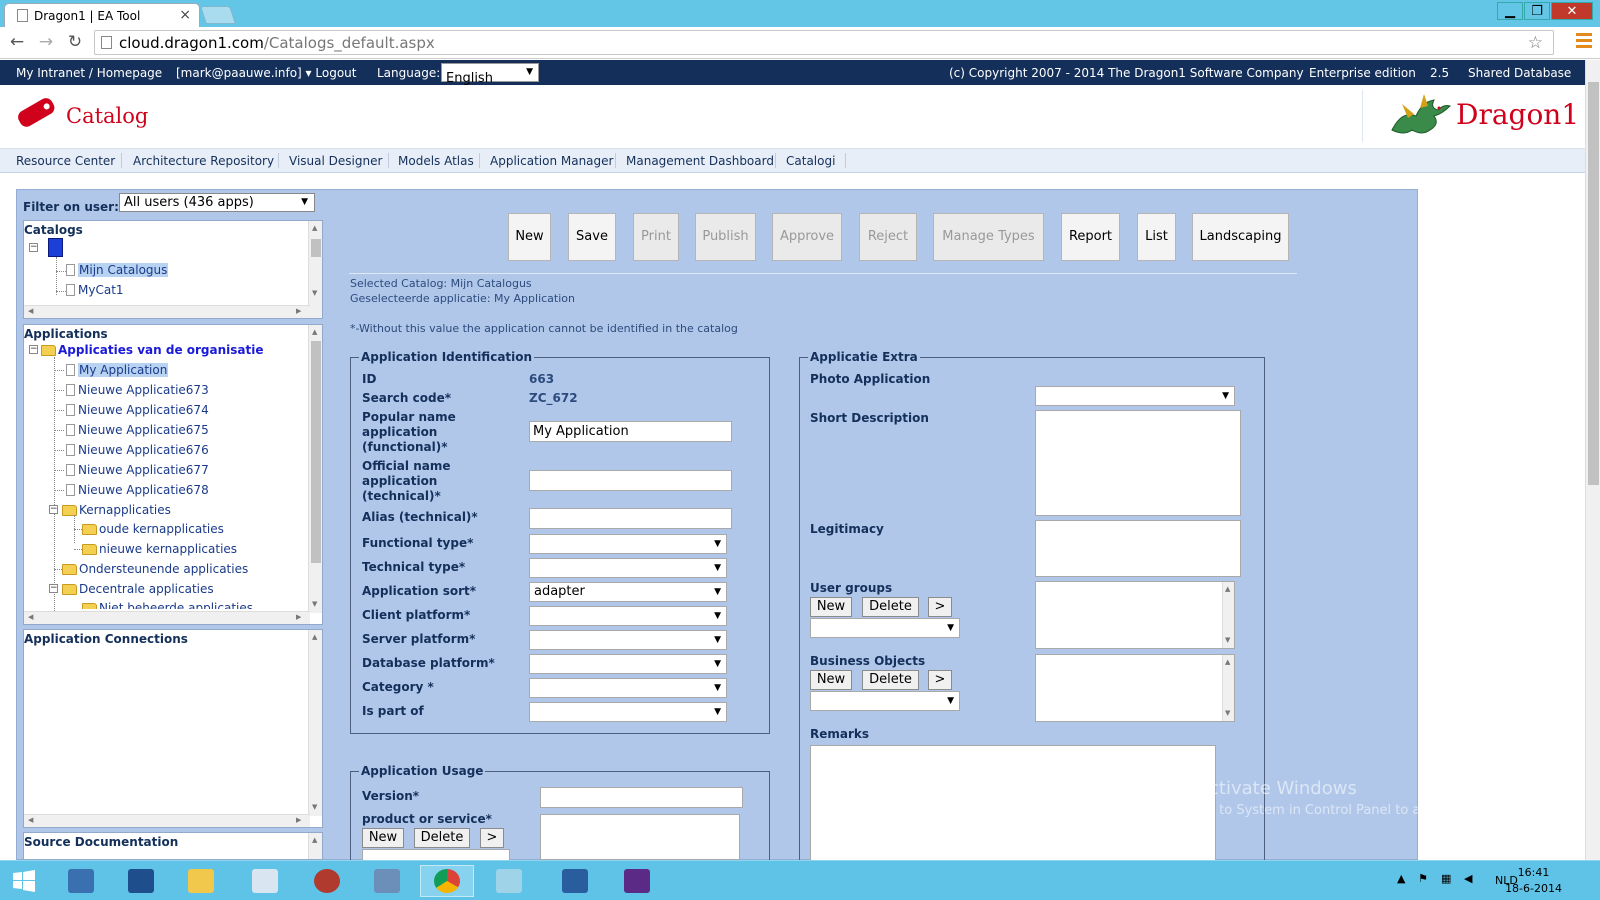 This screenshot has width=1600, height=900. I want to click on app-item: Nieuwe Applicatie677, so click(137, 470).